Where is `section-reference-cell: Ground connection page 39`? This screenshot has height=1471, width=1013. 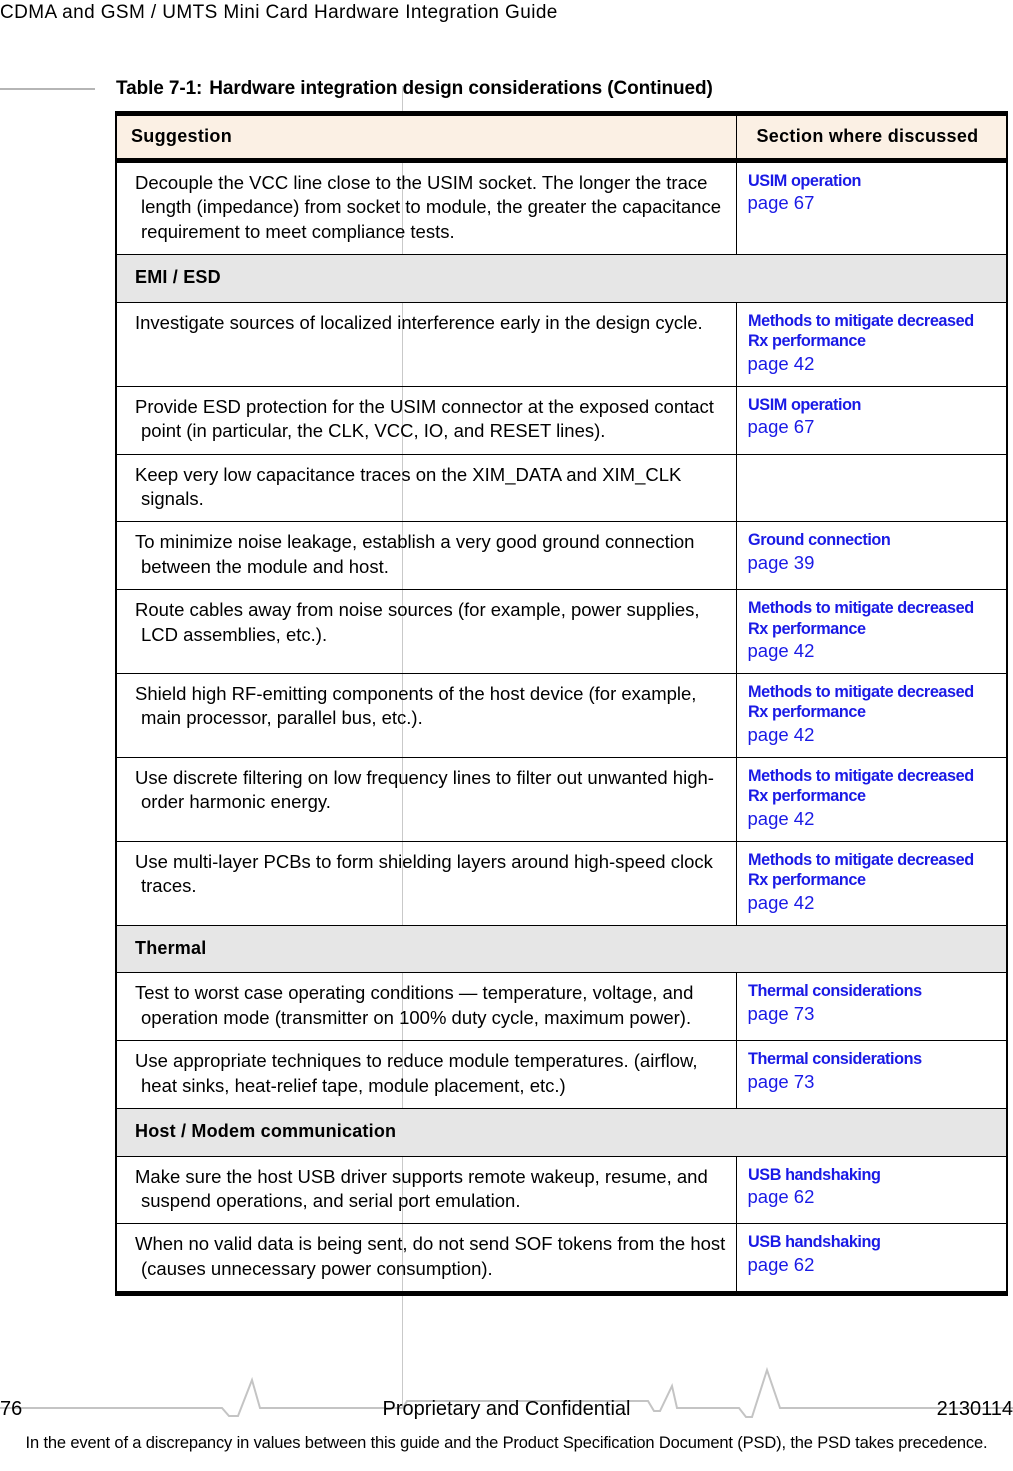
section-reference-cell: Ground connection page 39 is located at coordinates (871, 556).